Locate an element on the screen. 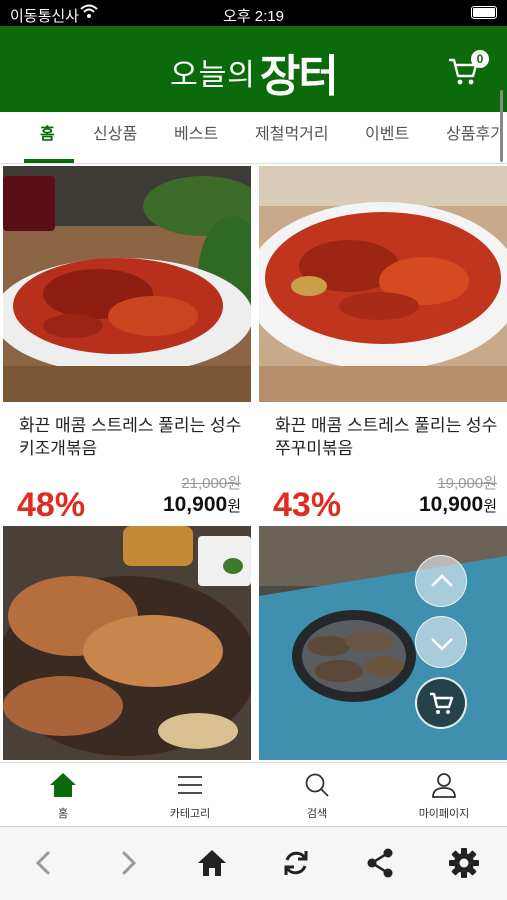 The width and height of the screenshot is (507, 900). forward-button is located at coordinates (128, 863).